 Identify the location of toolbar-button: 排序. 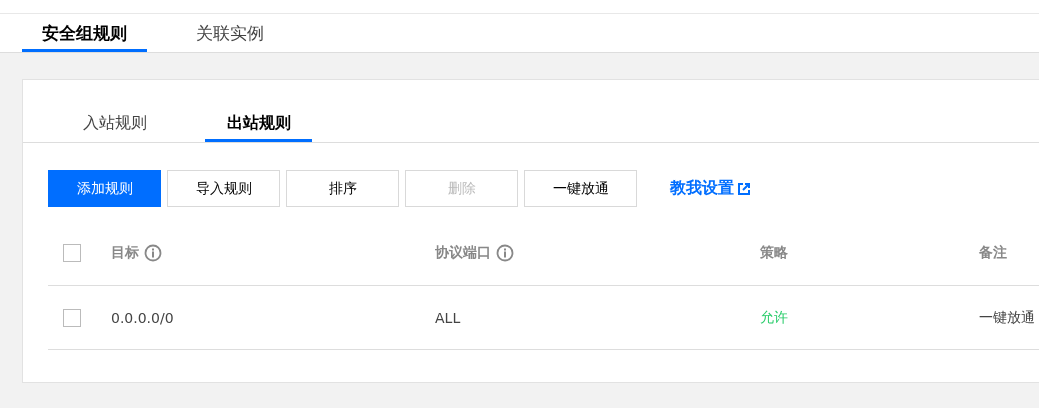
(342, 188).